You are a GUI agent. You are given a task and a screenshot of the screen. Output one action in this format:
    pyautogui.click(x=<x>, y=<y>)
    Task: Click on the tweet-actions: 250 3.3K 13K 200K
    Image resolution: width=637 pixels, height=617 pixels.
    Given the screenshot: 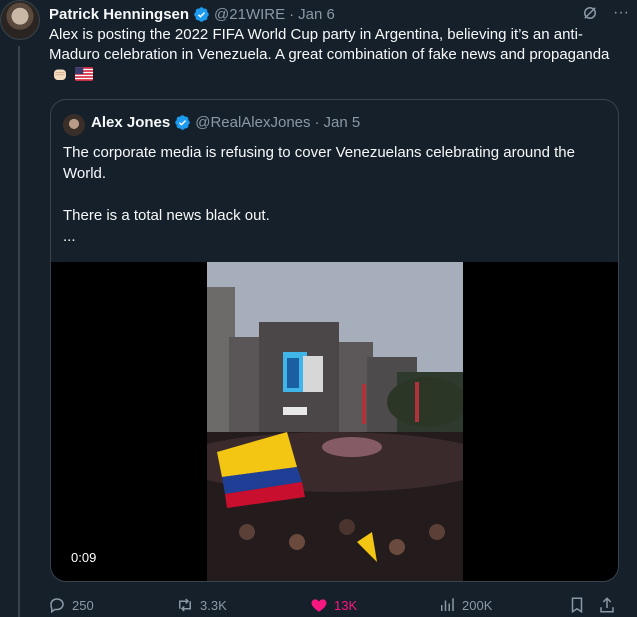 What is the action you would take?
    pyautogui.click(x=340, y=605)
    